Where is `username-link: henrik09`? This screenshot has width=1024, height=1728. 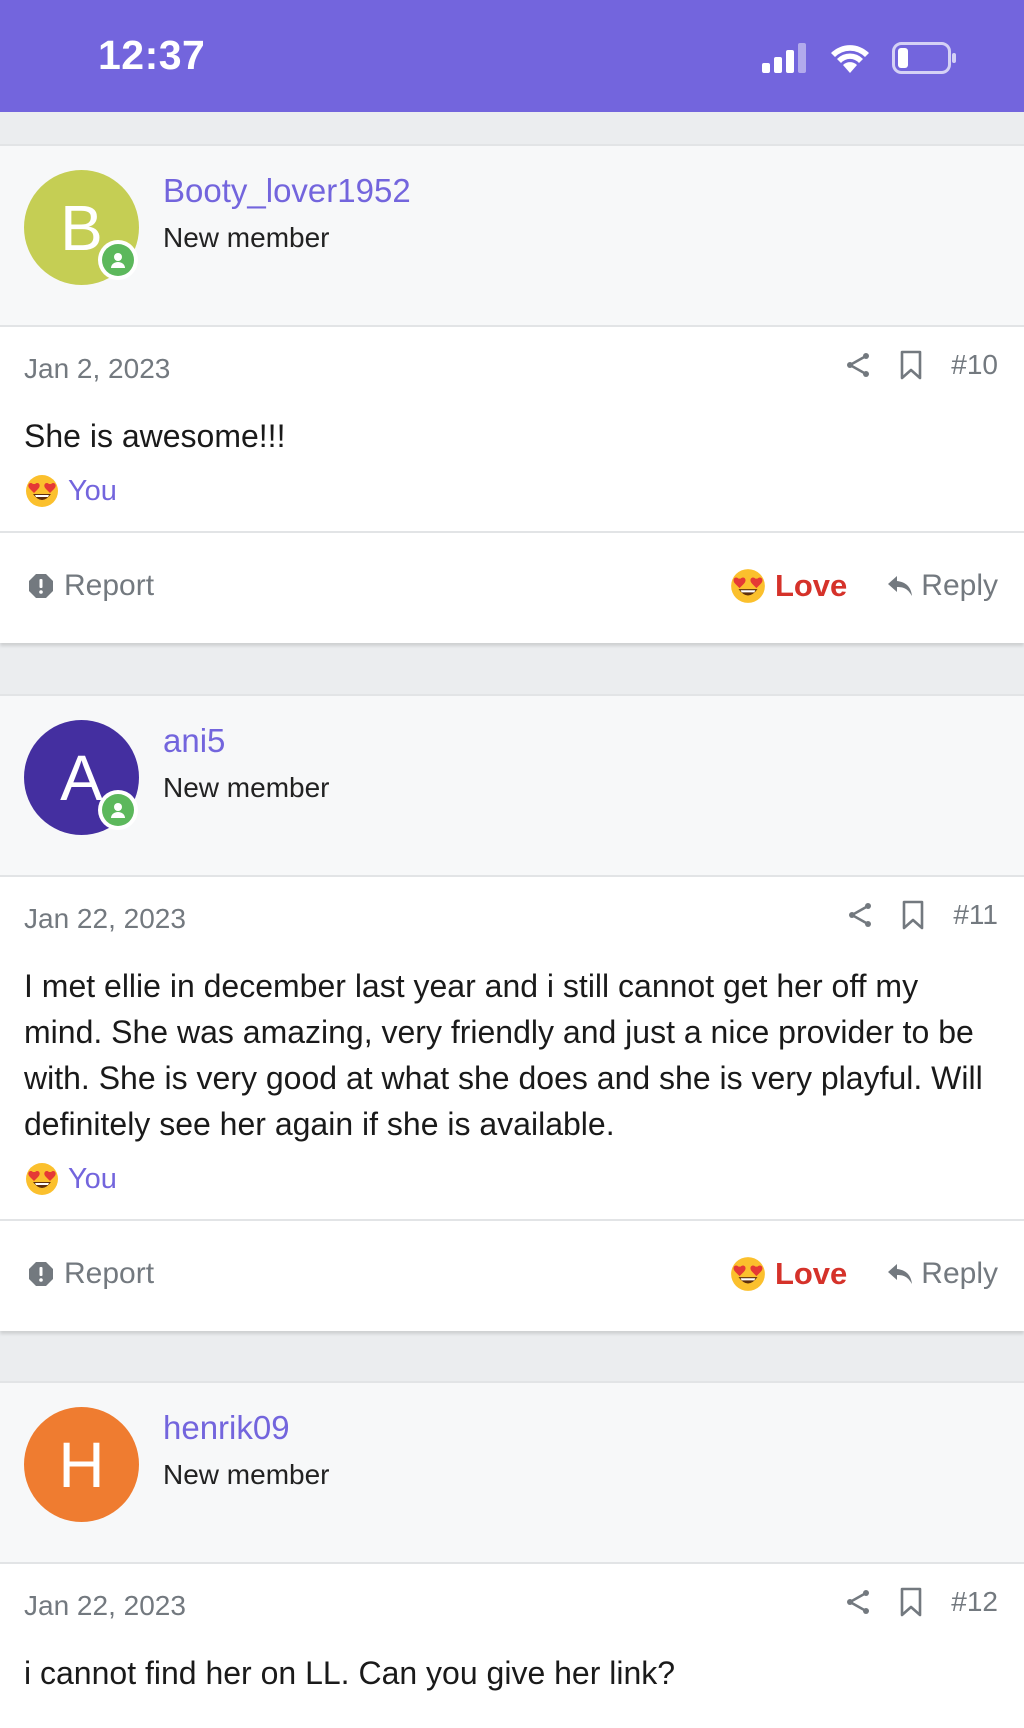
username-link: henrik09 is located at coordinates (226, 1428).